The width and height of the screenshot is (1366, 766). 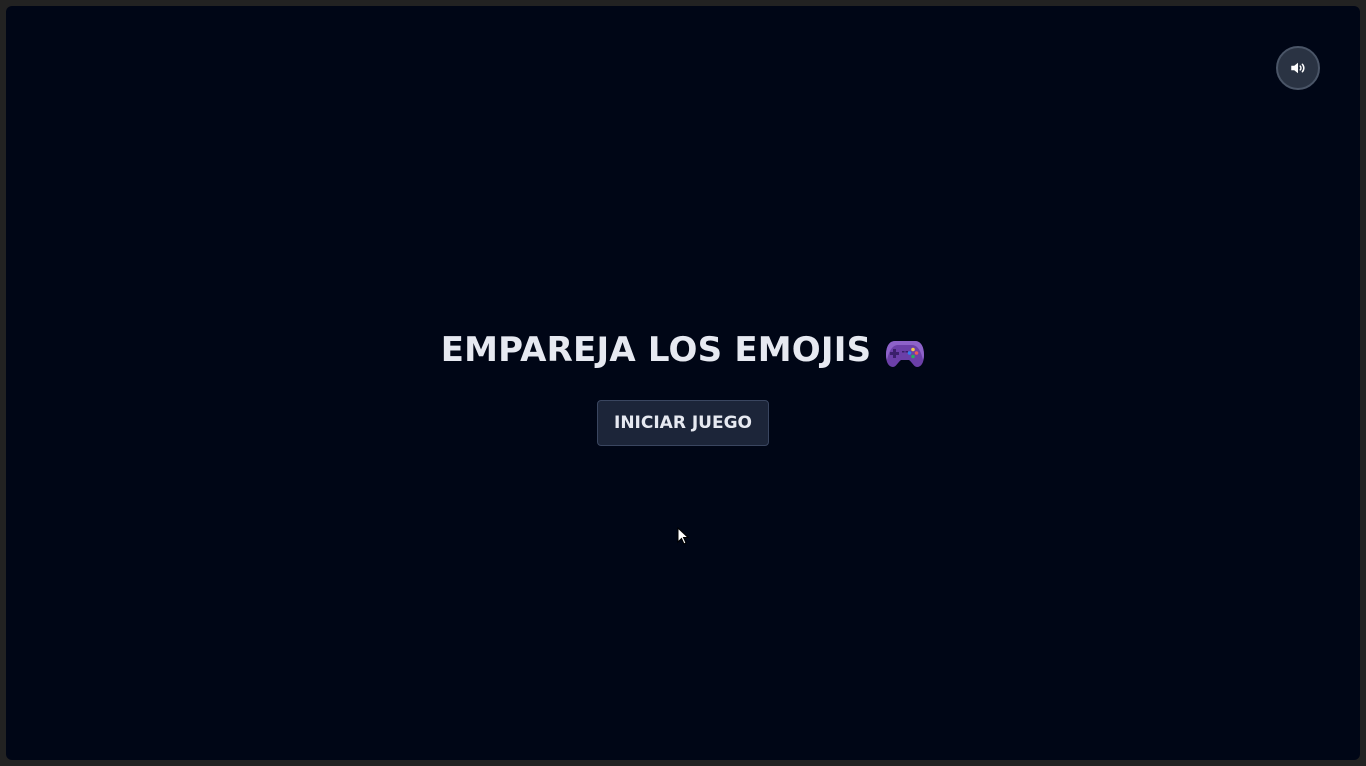 I want to click on game-title-text: EMPAREJA LOS EMOJIS, so click(x=656, y=350).